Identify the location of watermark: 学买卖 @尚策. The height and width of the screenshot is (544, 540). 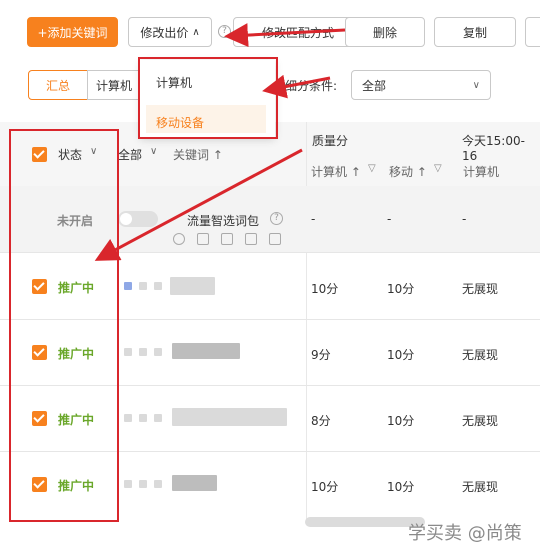
(465, 533).